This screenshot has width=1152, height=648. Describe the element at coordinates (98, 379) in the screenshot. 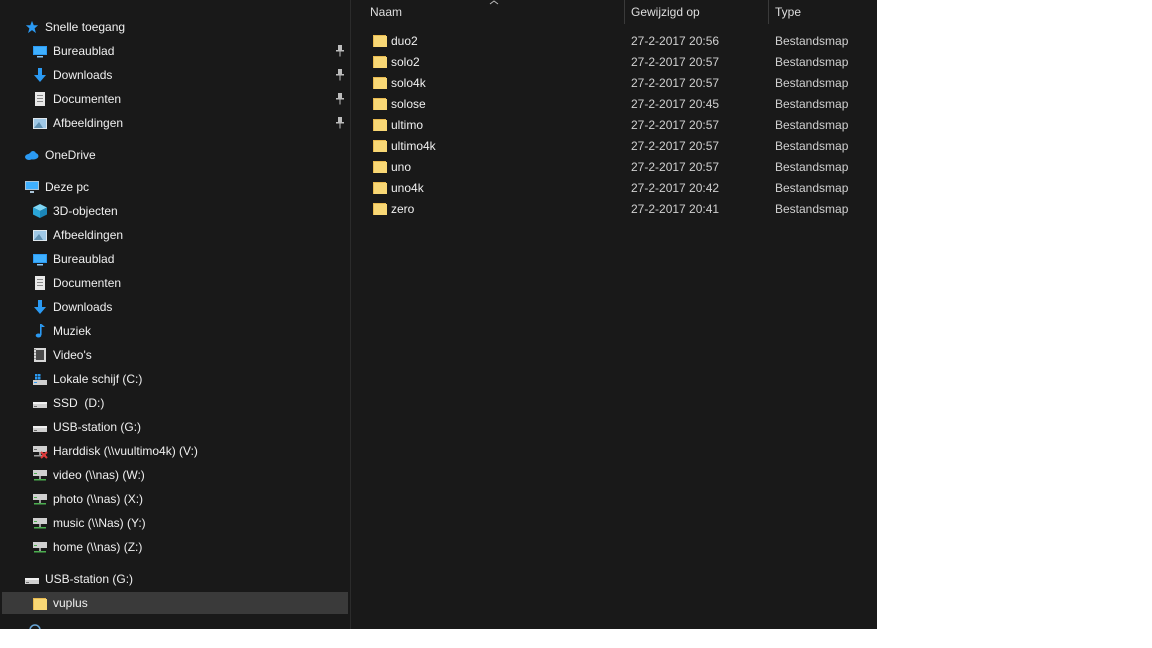

I see `nav-item-label: Lokale schijf (C:)` at that location.